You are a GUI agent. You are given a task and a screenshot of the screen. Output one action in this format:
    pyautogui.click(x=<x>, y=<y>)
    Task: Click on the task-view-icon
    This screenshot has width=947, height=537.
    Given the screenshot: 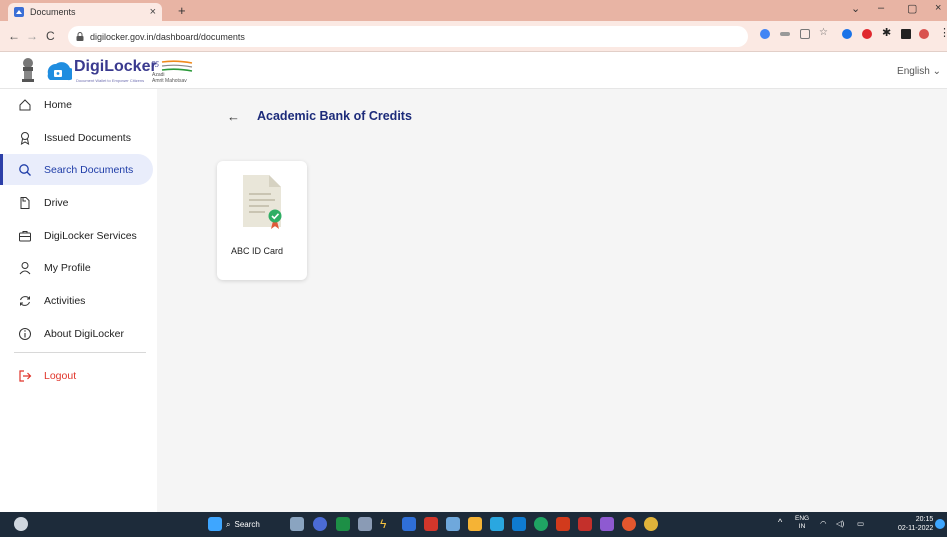 What is the action you would take?
    pyautogui.click(x=297, y=524)
    